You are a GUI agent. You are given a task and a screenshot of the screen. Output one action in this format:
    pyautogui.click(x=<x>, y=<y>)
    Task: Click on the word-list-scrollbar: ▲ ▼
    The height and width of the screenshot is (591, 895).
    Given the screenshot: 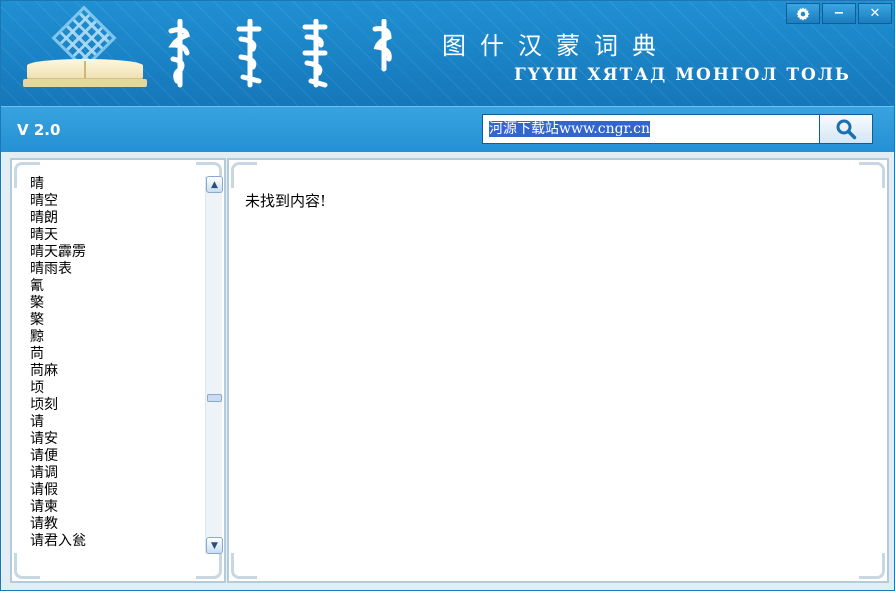 What is the action you would take?
    pyautogui.click(x=214, y=365)
    